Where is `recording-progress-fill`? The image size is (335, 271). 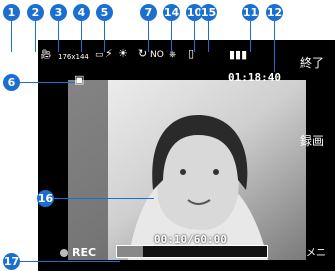
recording-progress-fill is located at coordinates (130, 251).